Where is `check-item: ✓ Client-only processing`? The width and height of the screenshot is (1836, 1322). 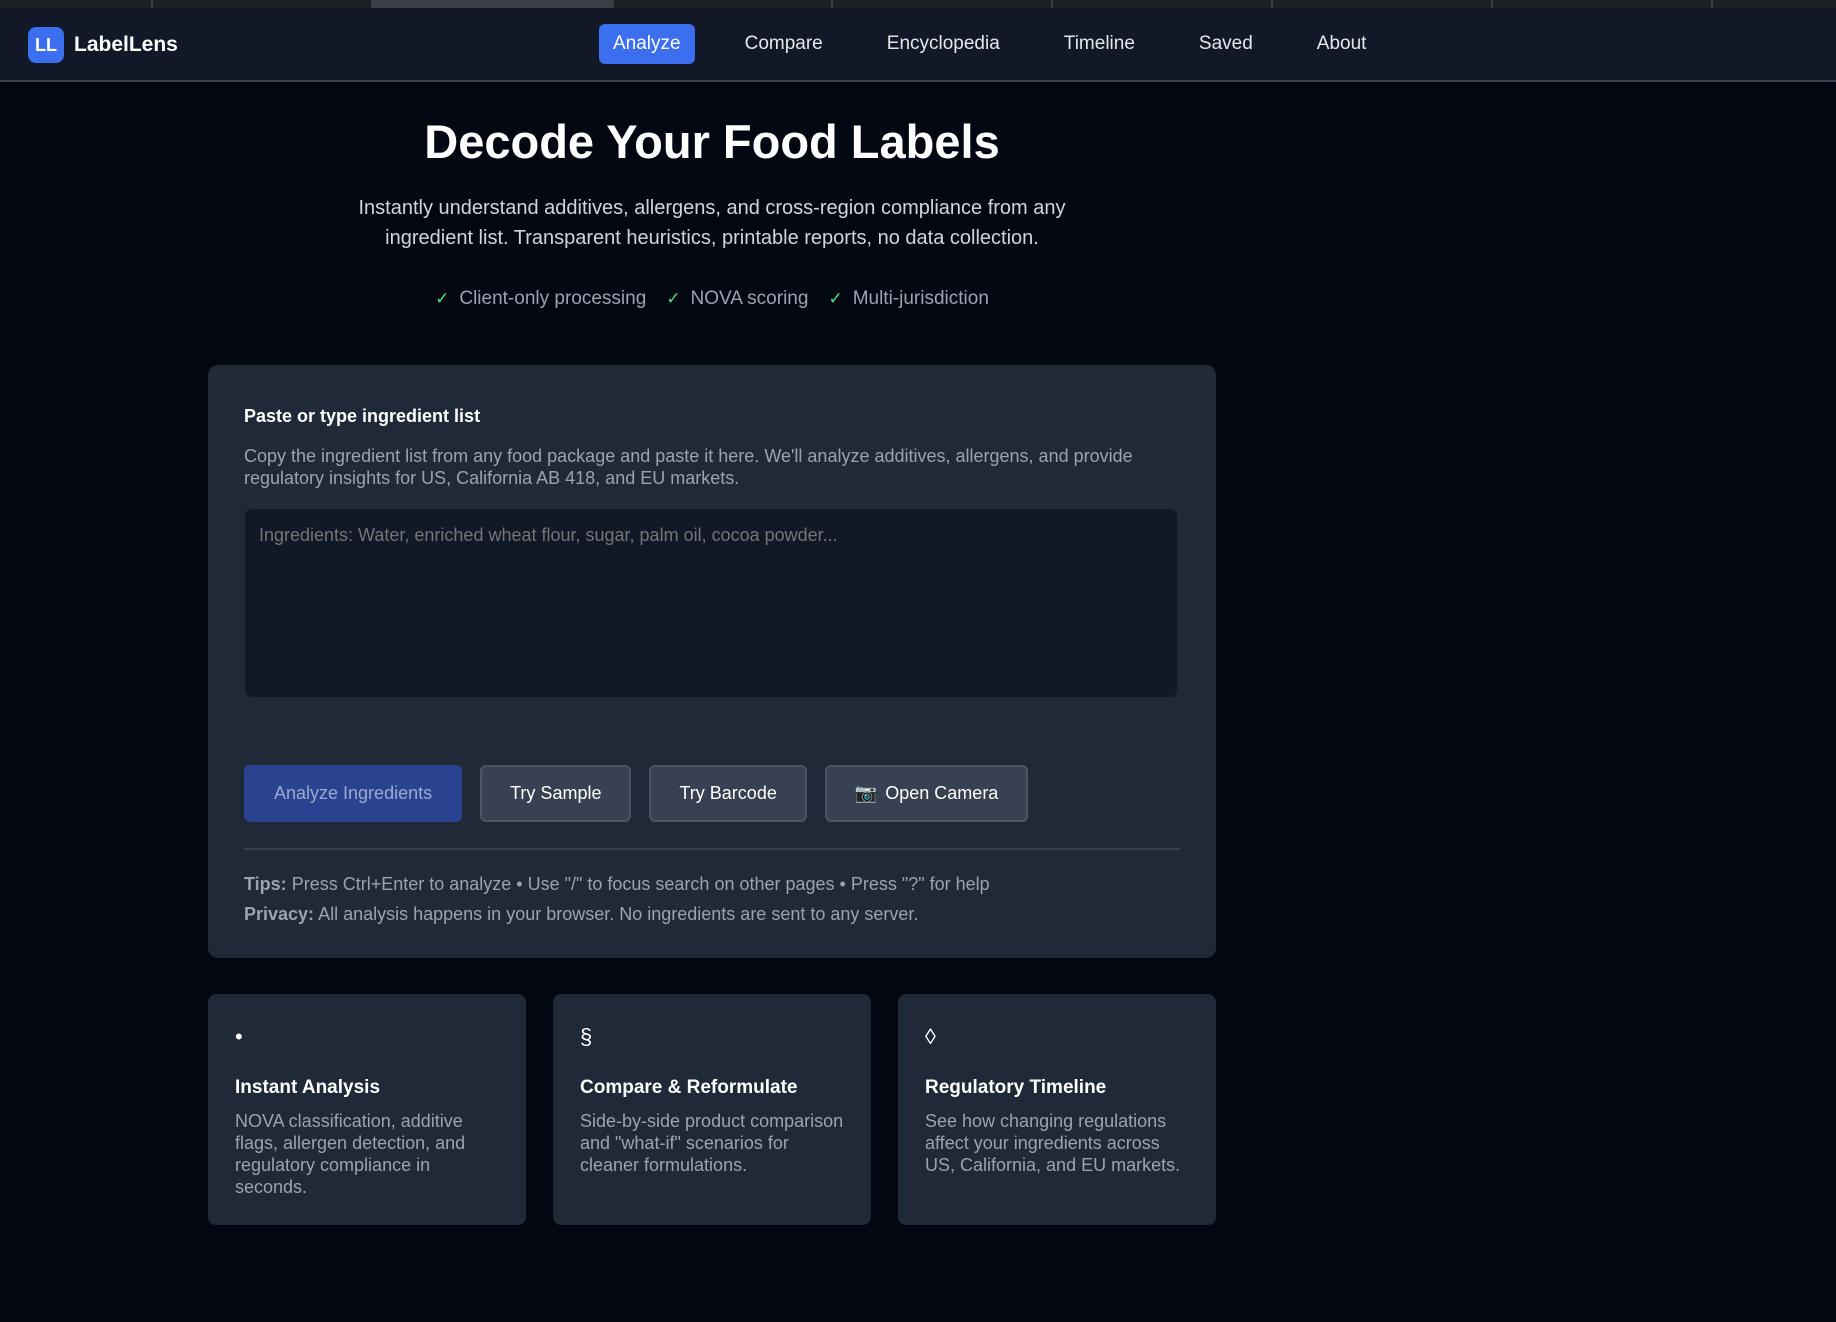
check-item: ✓ Client-only processing is located at coordinates (540, 299).